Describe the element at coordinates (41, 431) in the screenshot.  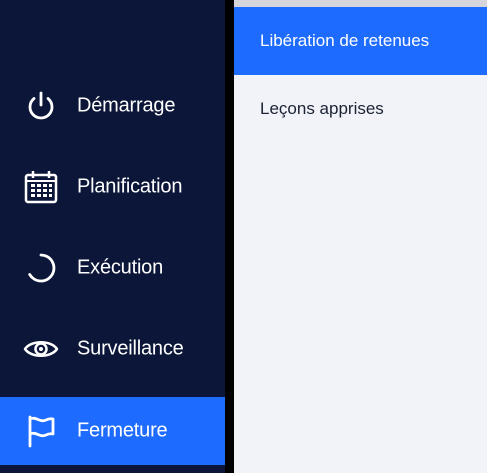
I see `flag-icon` at that location.